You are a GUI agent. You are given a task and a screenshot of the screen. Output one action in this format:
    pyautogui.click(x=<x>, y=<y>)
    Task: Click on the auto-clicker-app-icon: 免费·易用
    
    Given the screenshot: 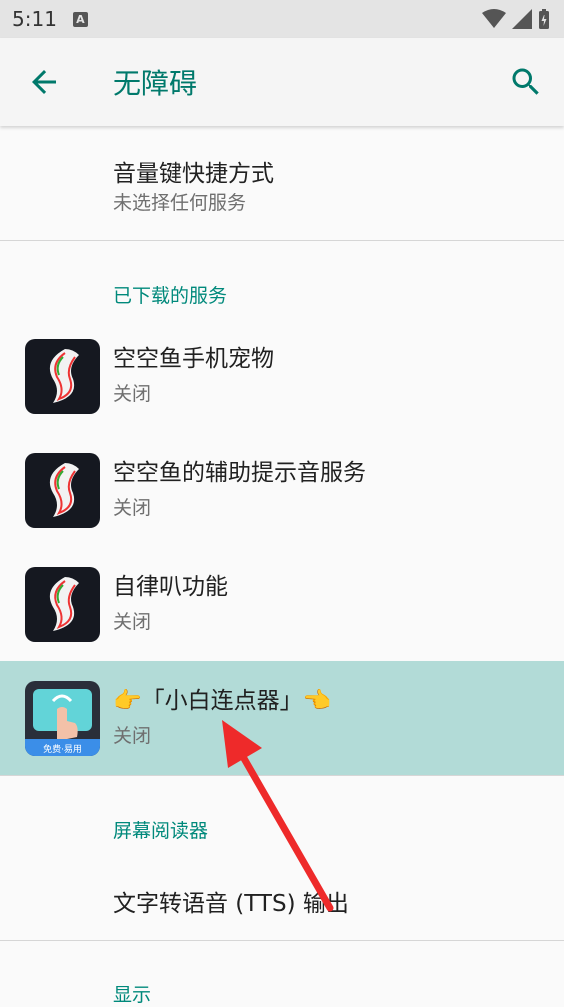 What is the action you would take?
    pyautogui.click(x=62, y=718)
    